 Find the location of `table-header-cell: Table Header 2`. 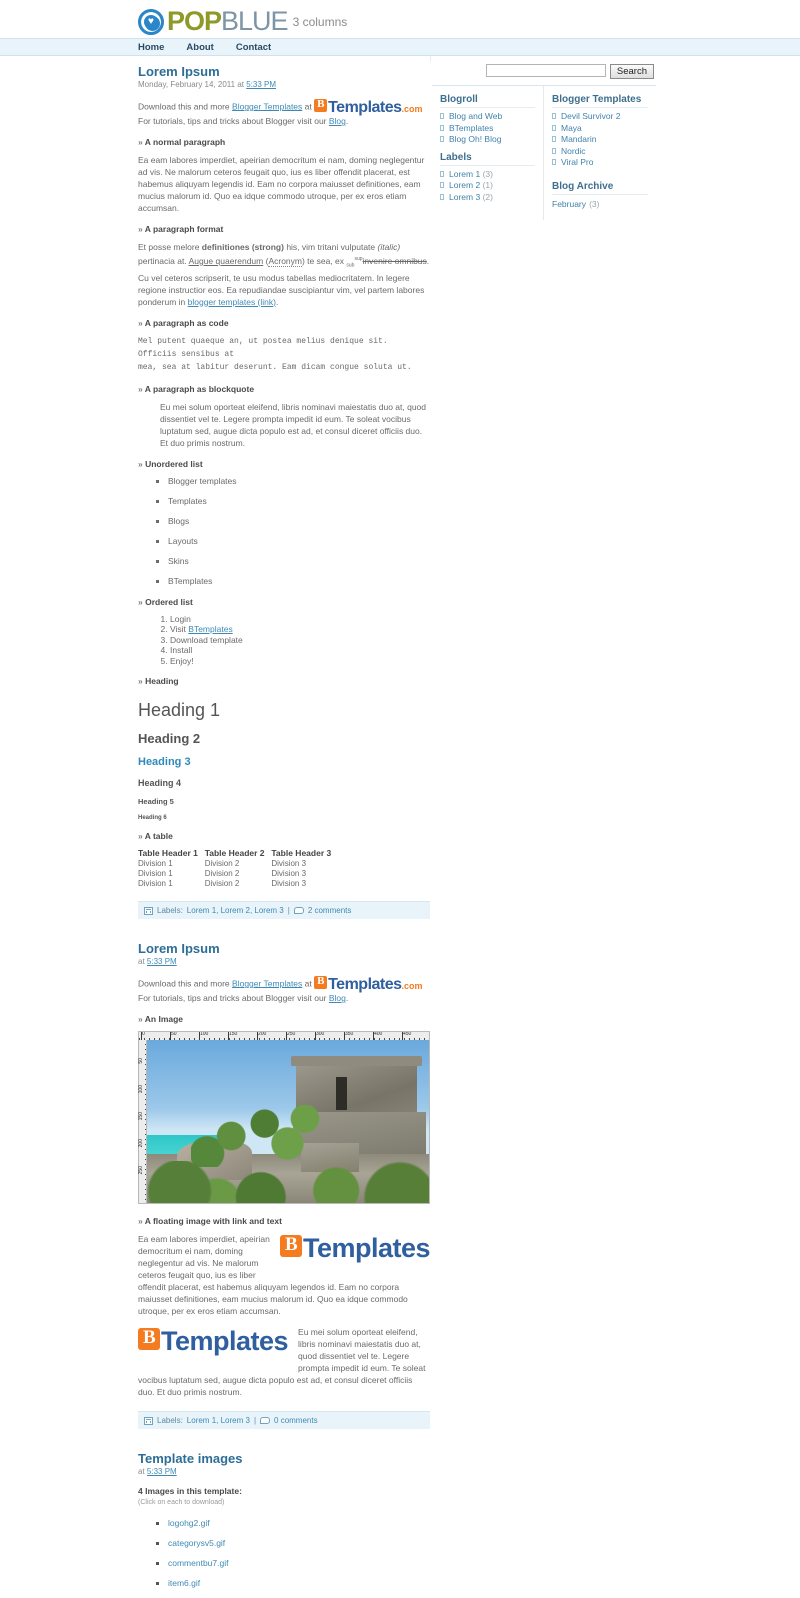

table-header-cell: Table Header 2 is located at coordinates (234, 853).